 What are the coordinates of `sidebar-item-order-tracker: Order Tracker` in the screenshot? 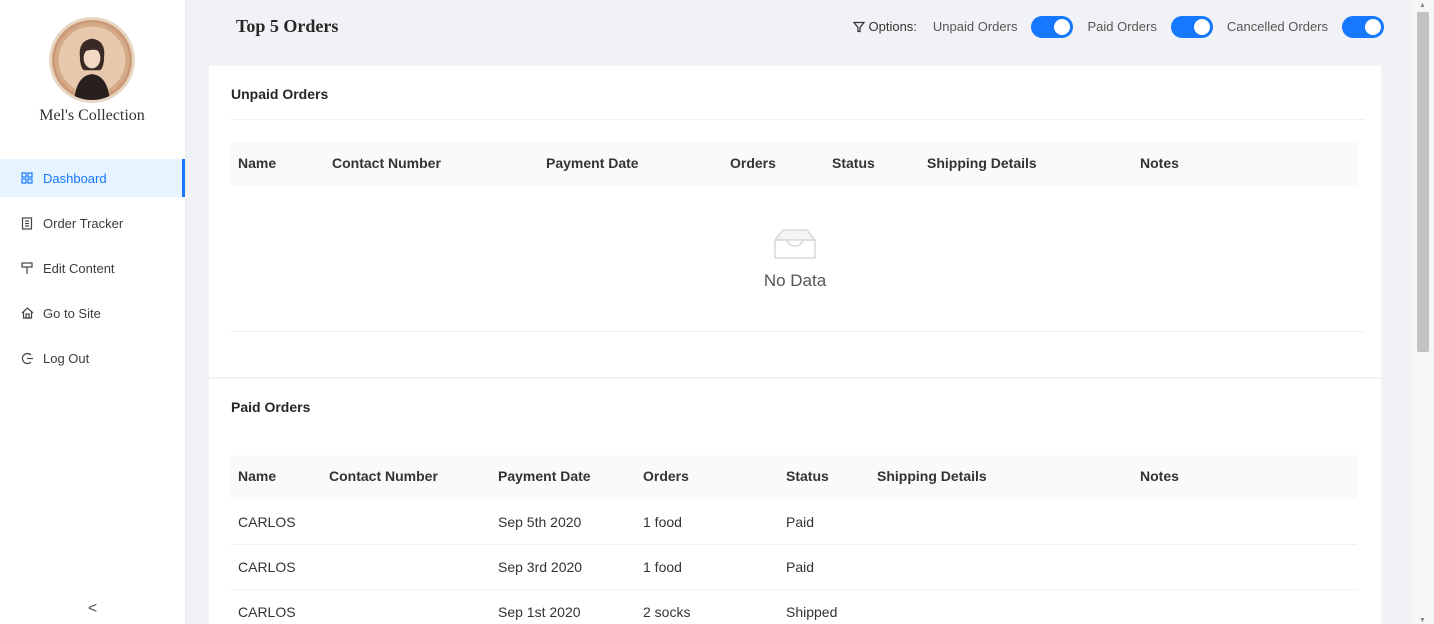 It's located at (92, 223).